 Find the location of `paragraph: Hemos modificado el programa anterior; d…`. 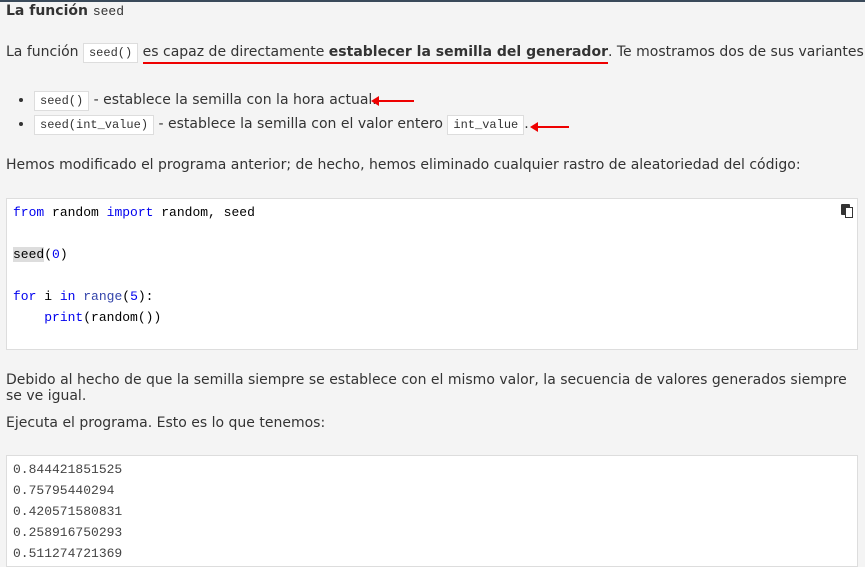

paragraph: Hemos modificado el programa anterior; d… is located at coordinates (403, 165).